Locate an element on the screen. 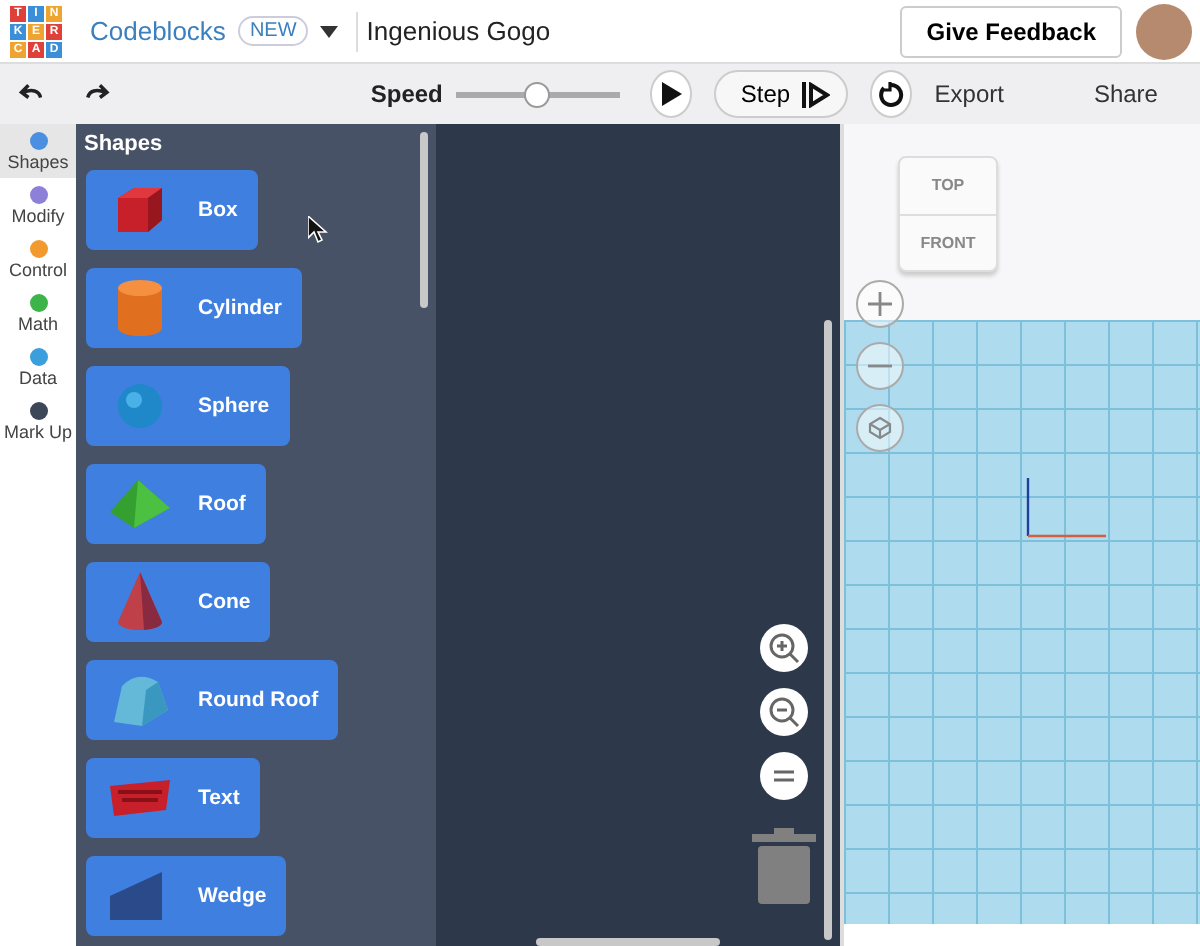 This screenshot has width=1200, height=946. new-badge: NEW is located at coordinates (273, 31).